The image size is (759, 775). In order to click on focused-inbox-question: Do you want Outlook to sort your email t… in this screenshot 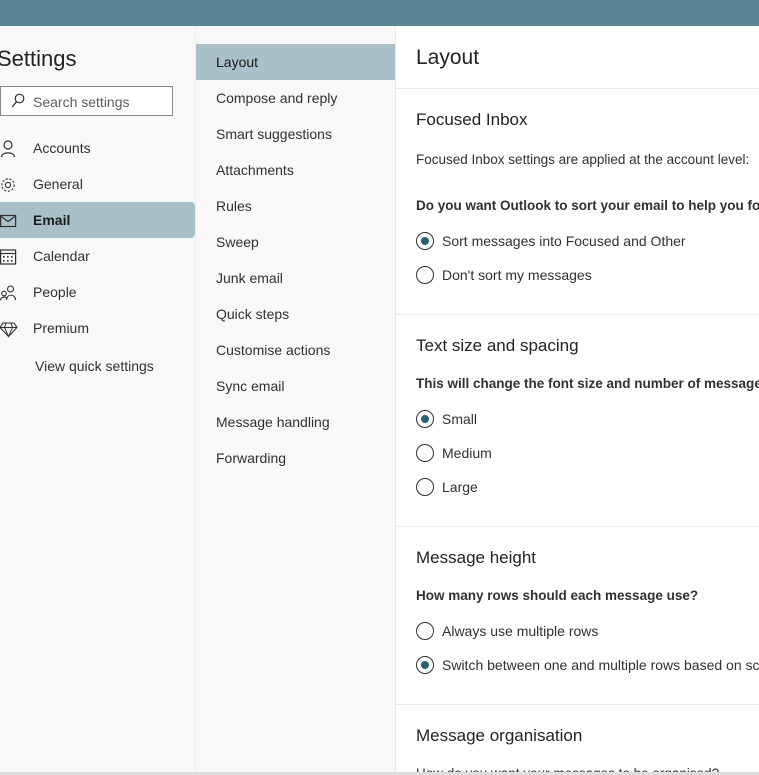, I will do `click(587, 205)`.